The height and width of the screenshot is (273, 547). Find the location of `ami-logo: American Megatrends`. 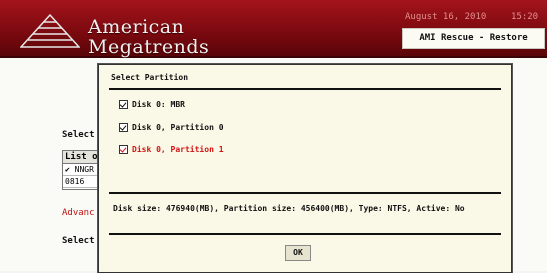

ami-logo: American Megatrends is located at coordinates (107, 31).